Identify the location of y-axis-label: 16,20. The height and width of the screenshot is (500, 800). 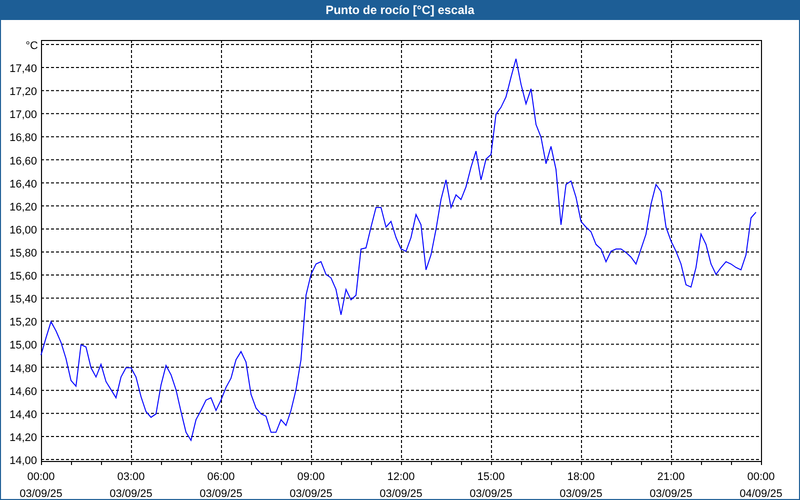
(23, 207).